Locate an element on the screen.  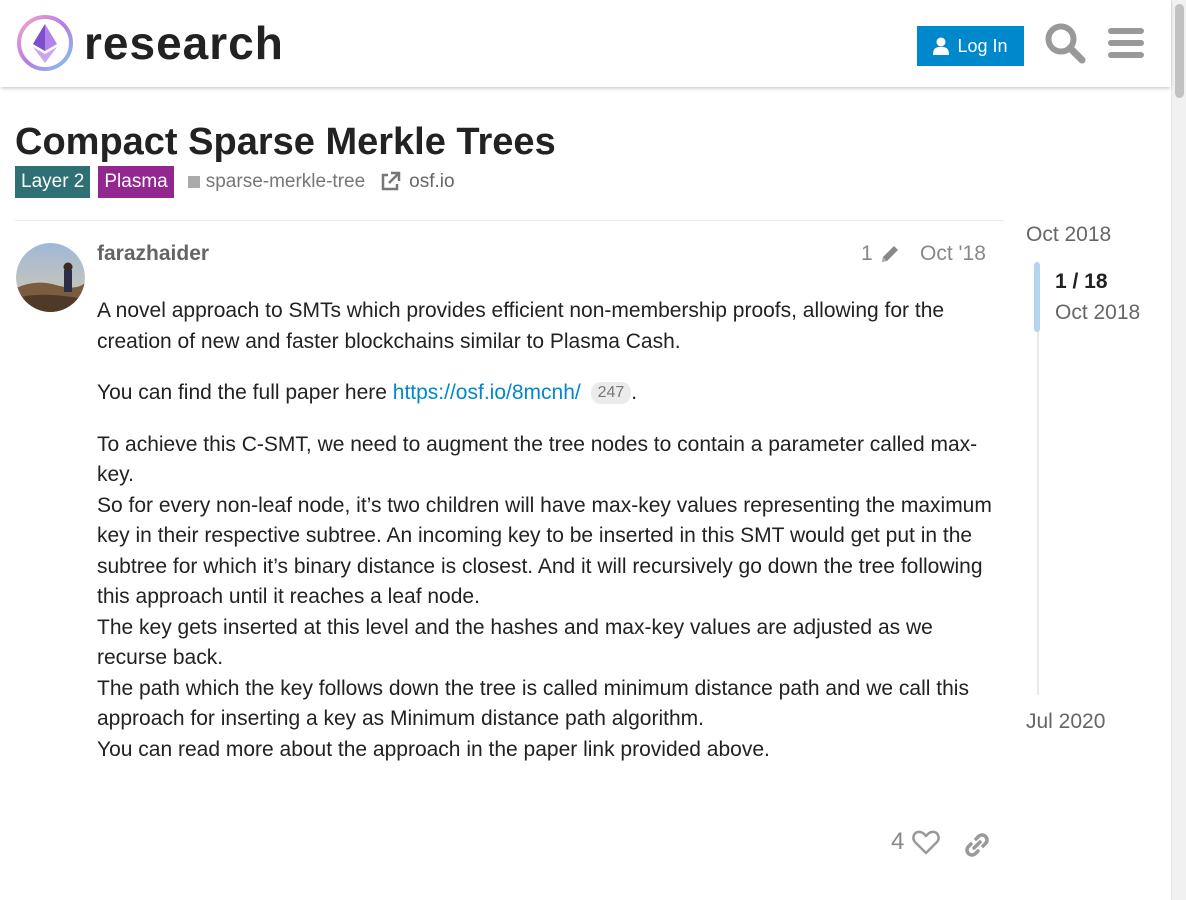
timeline-position-date: Oct 2018 is located at coordinates (1098, 312).